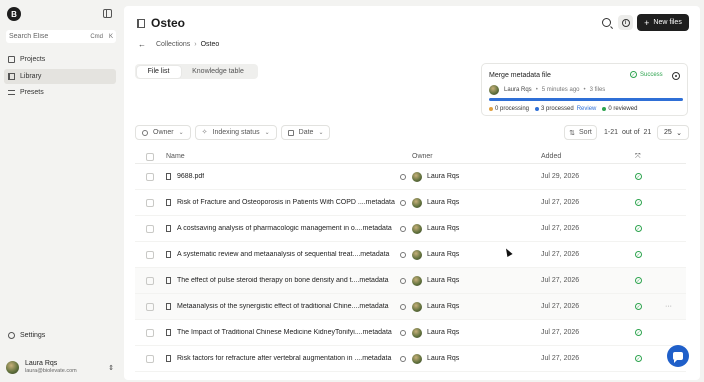 This screenshot has height=382, width=704. I want to click on app-logo: B, so click(14, 14).